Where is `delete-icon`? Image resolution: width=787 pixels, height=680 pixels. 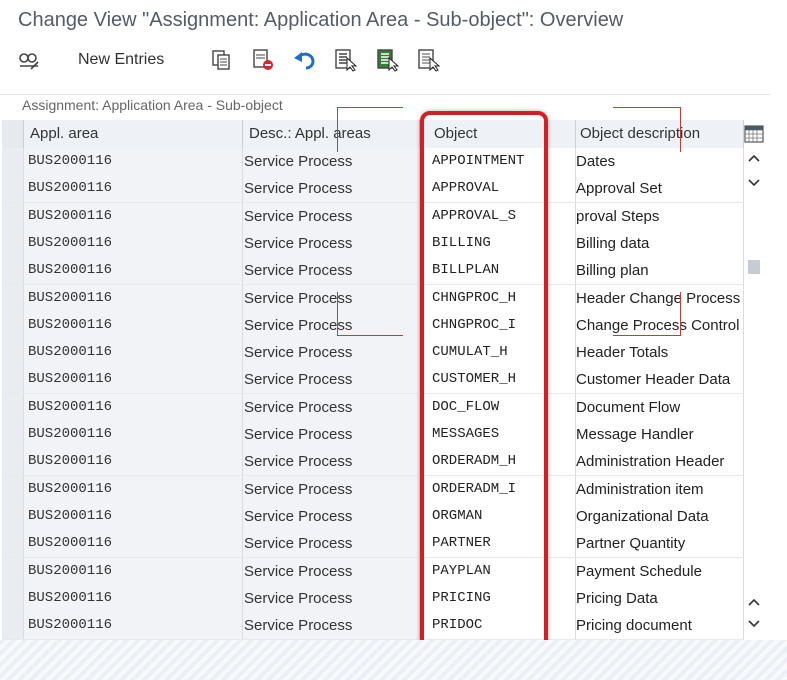 delete-icon is located at coordinates (263, 60).